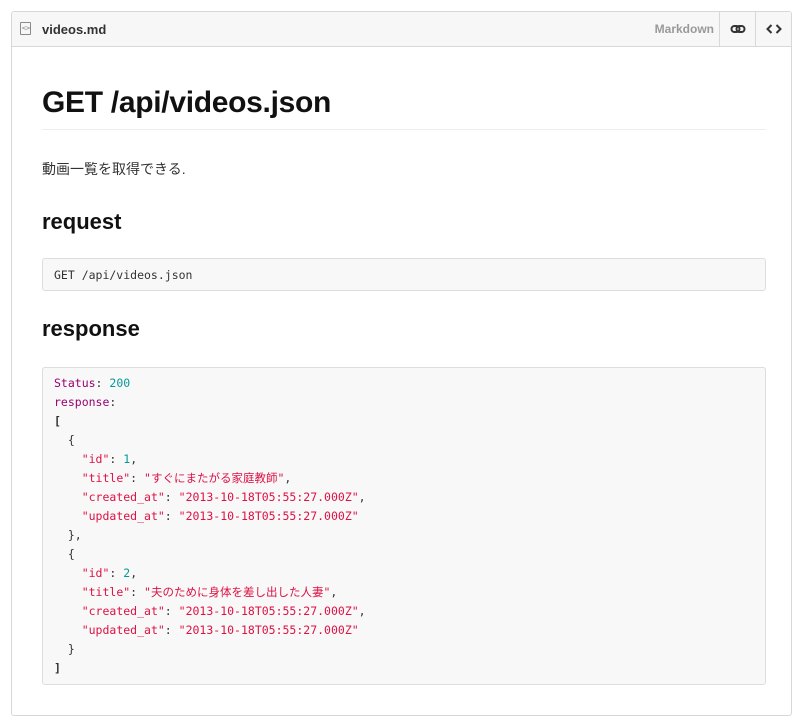  What do you see at coordinates (74, 29) in the screenshot?
I see `file-name: videos.md` at bounding box center [74, 29].